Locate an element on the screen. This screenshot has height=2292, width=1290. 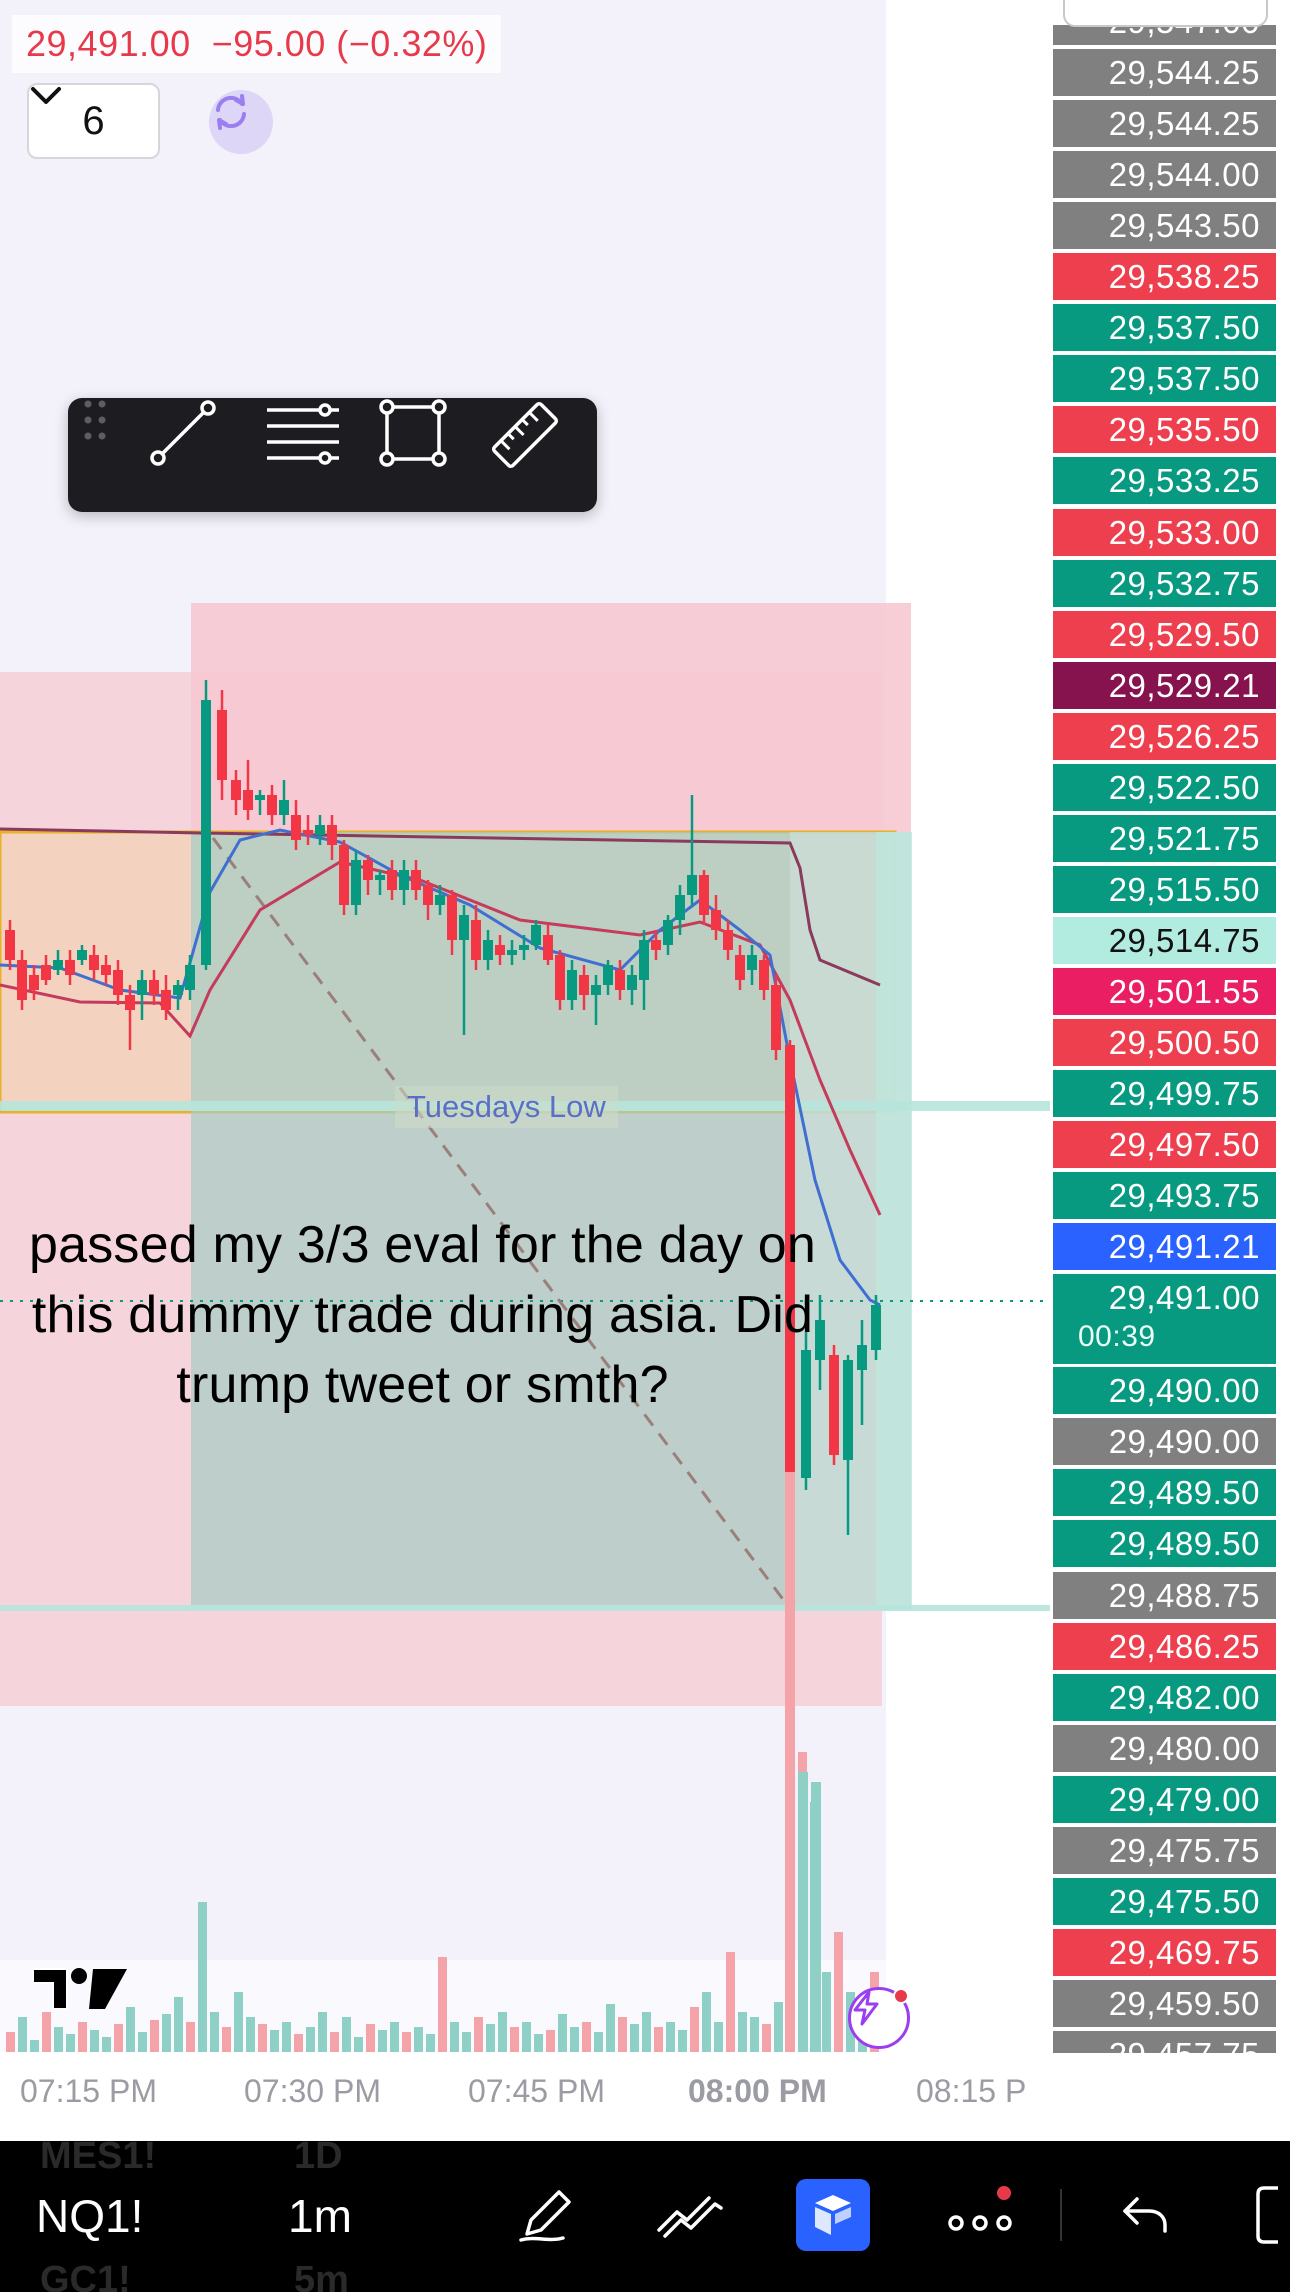
price-label: 29,533.00 is located at coordinates (1164, 532).